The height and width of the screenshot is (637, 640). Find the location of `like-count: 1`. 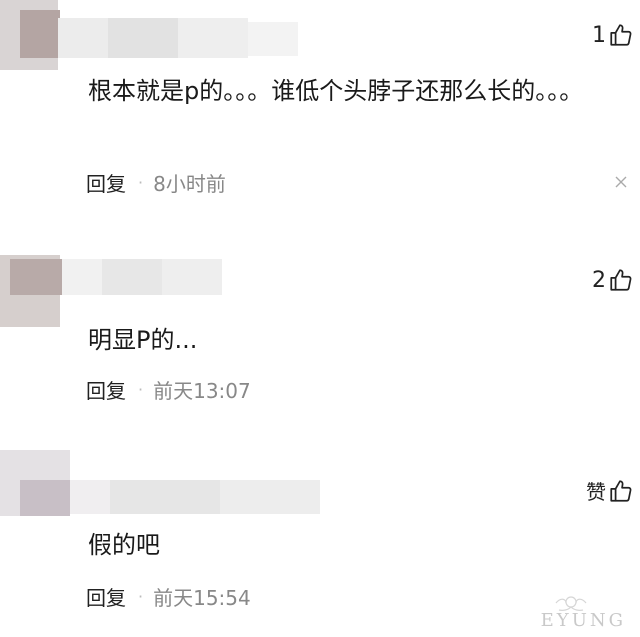

like-count: 1 is located at coordinates (599, 35).